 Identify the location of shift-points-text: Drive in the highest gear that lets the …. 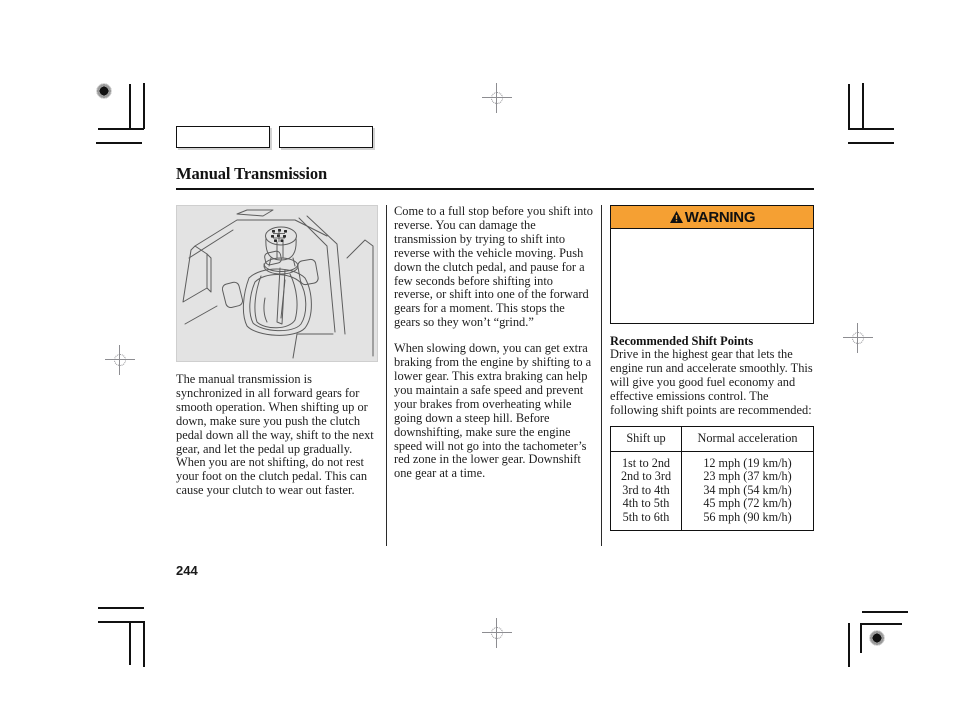
(711, 382).